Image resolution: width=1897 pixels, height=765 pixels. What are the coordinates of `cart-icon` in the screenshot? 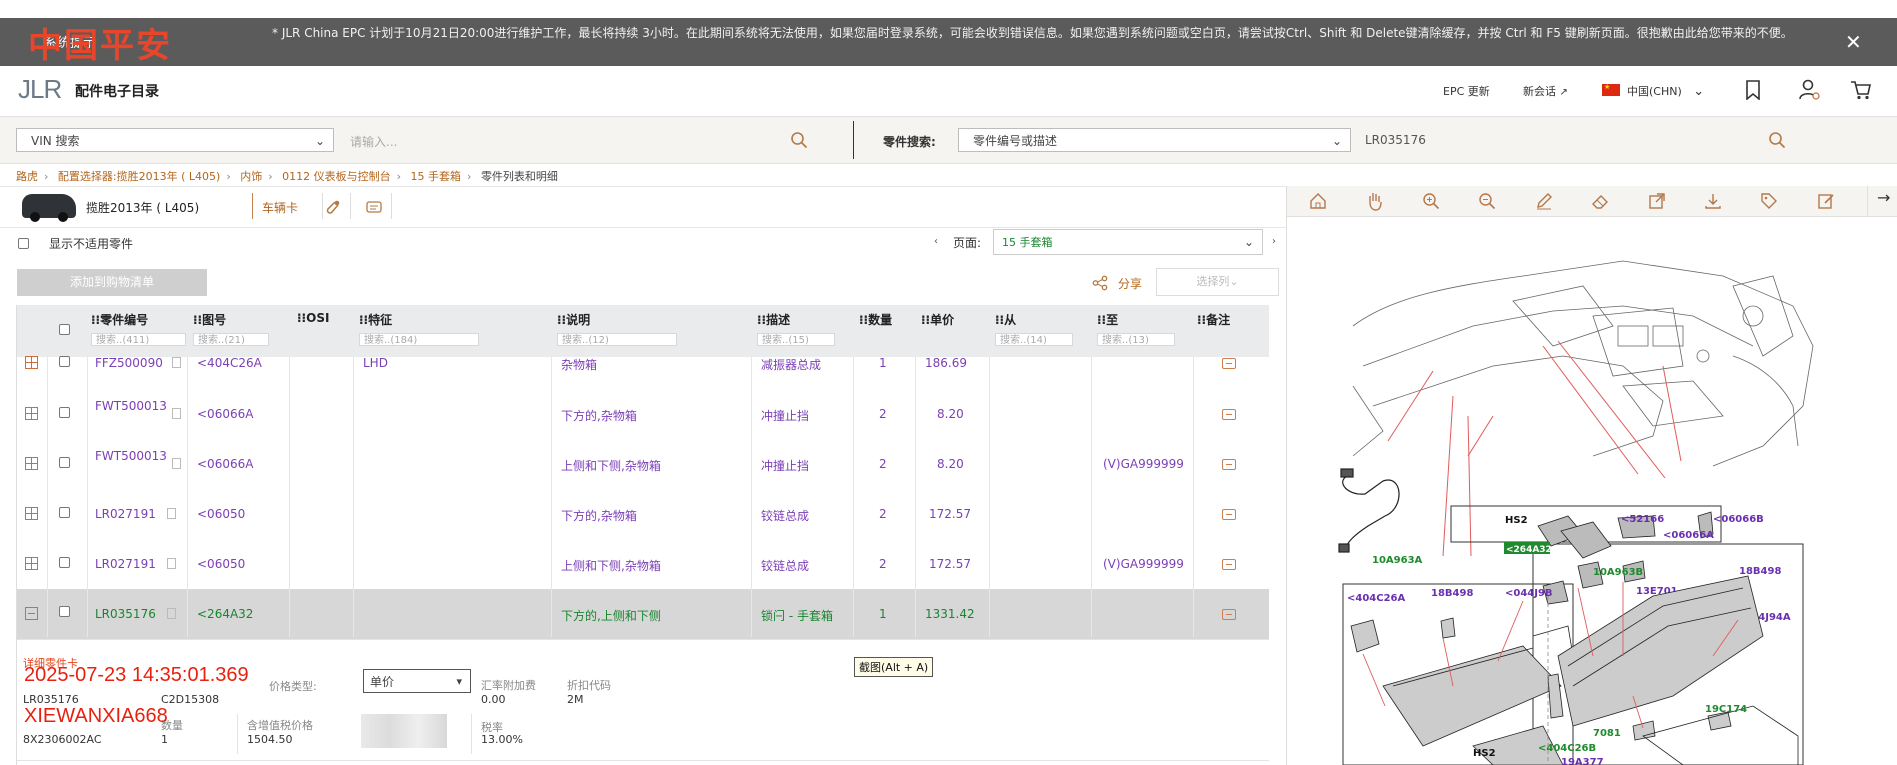 It's located at (1861, 90).